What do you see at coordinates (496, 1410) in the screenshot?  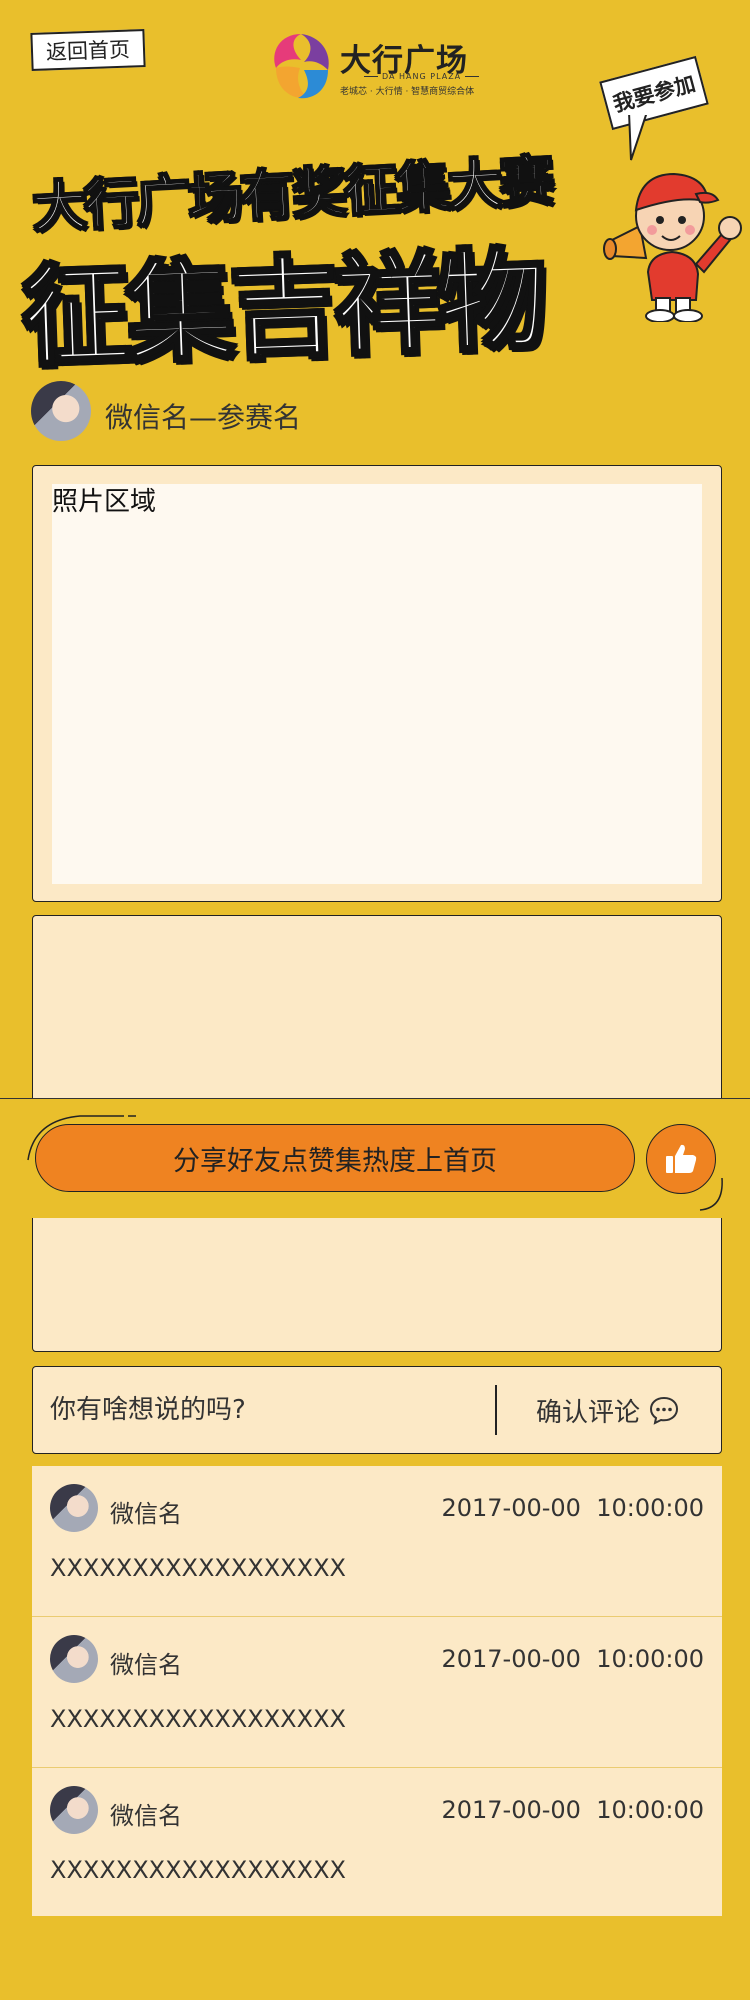 I see `divider` at bounding box center [496, 1410].